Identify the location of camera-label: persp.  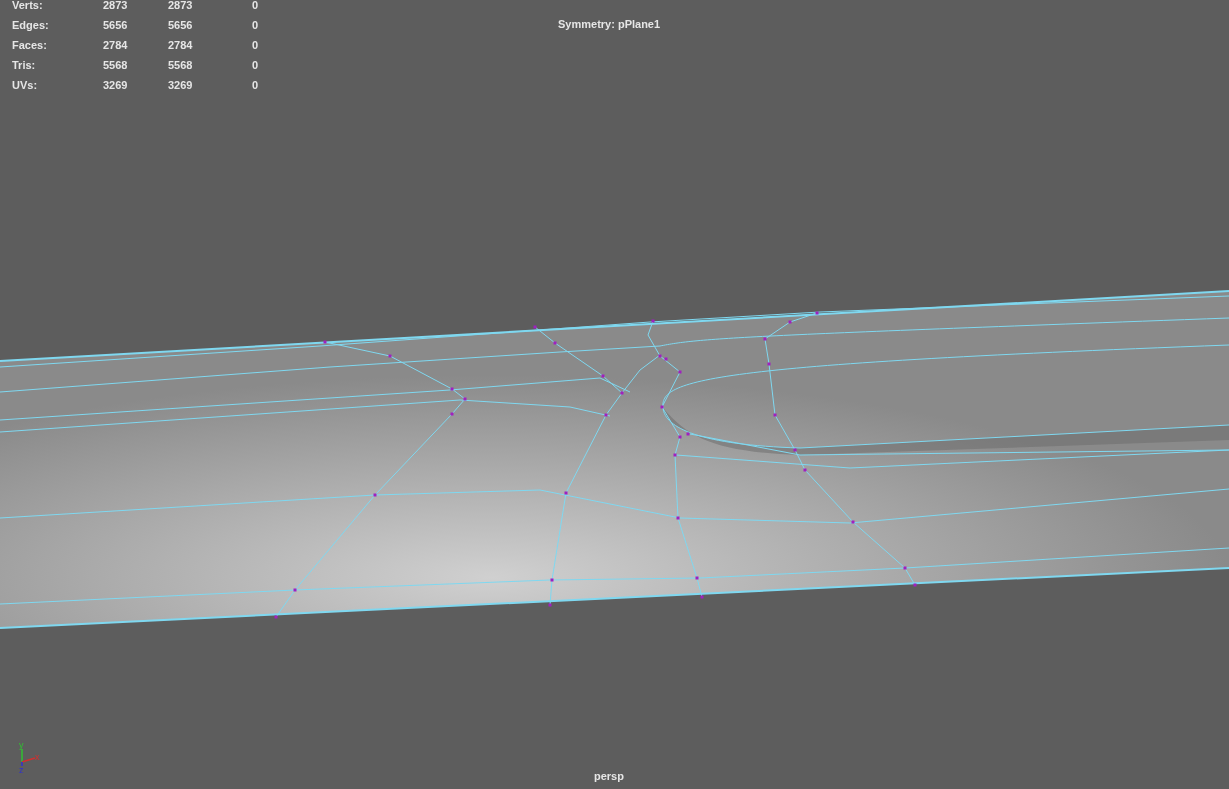
(609, 776).